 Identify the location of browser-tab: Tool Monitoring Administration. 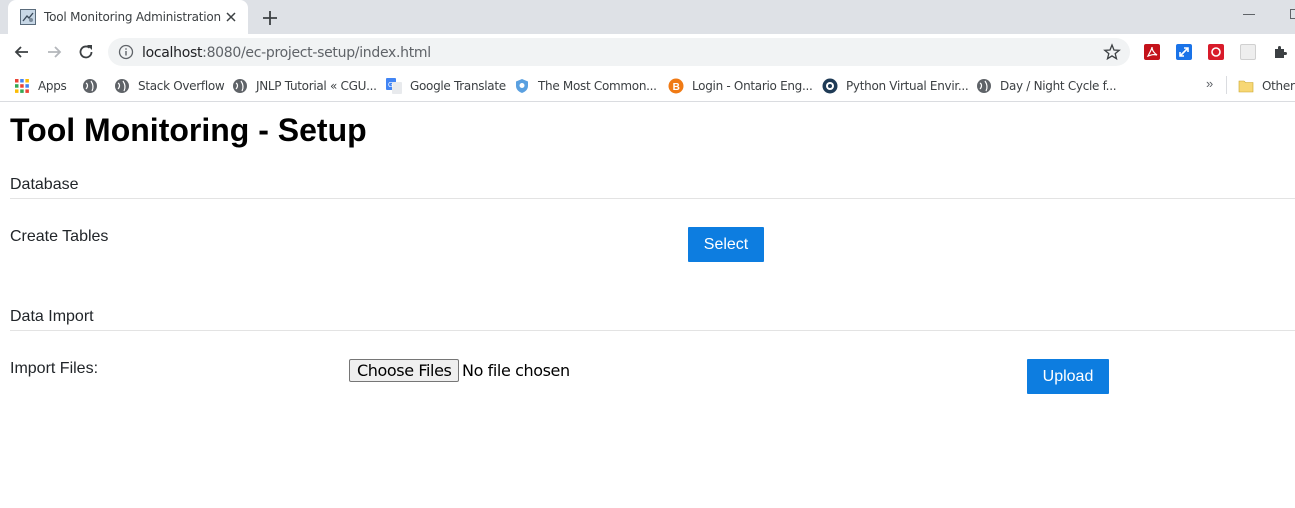
(128, 17).